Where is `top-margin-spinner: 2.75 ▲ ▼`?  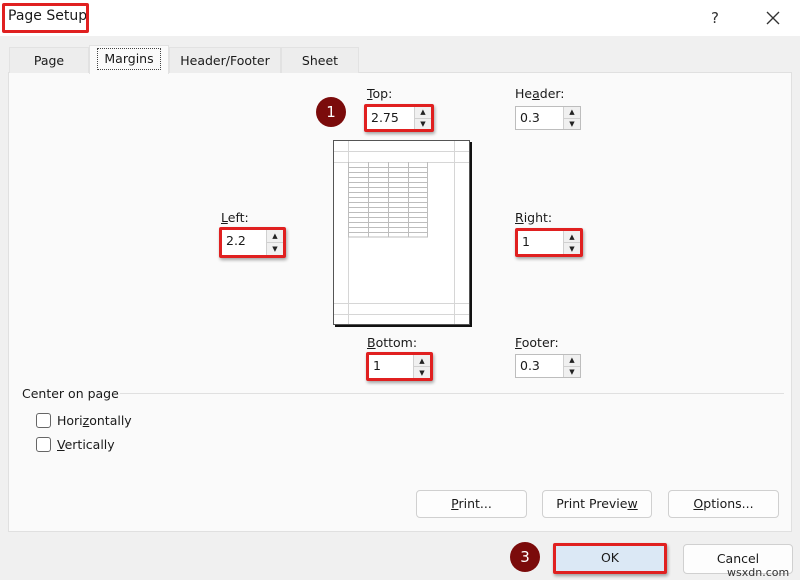 top-margin-spinner: 2.75 ▲ ▼ is located at coordinates (399, 118).